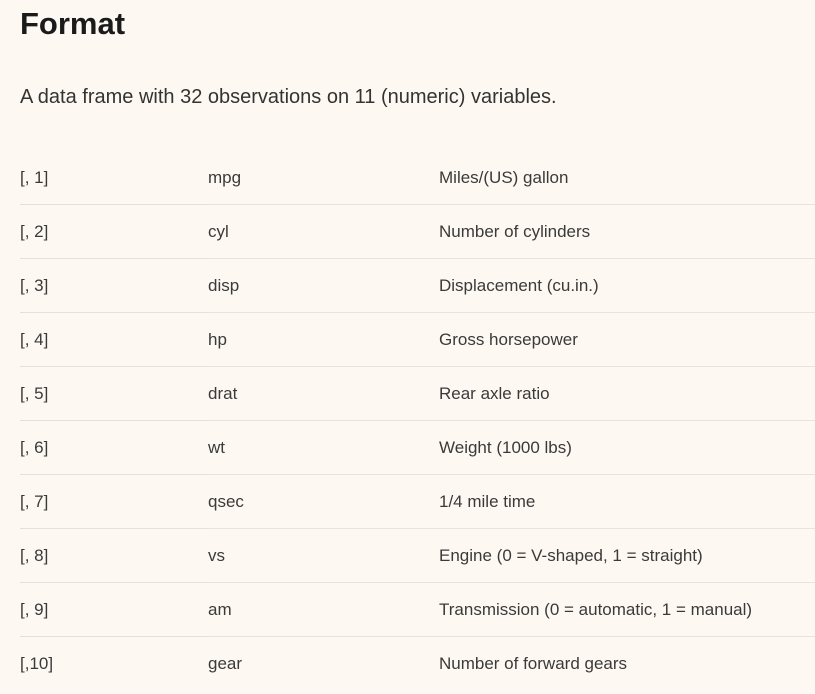 The image size is (815, 694). What do you see at coordinates (114, 393) in the screenshot?
I see `variable-index: [, 5]` at bounding box center [114, 393].